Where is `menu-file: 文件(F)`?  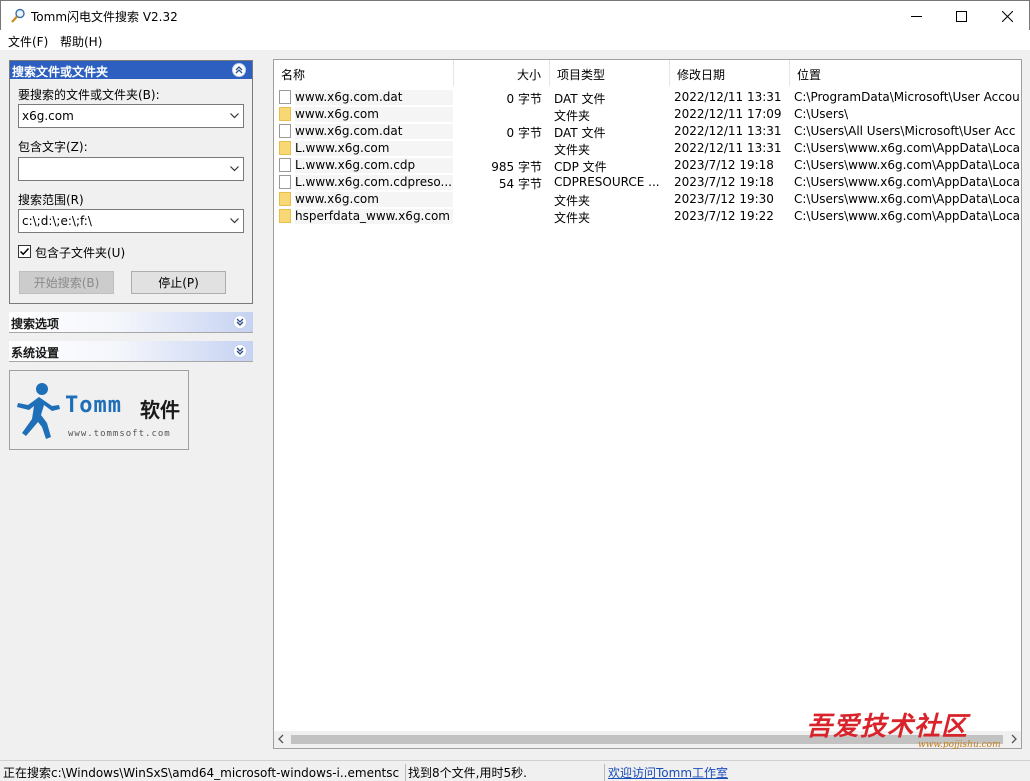 menu-file: 文件(F) is located at coordinates (28, 41).